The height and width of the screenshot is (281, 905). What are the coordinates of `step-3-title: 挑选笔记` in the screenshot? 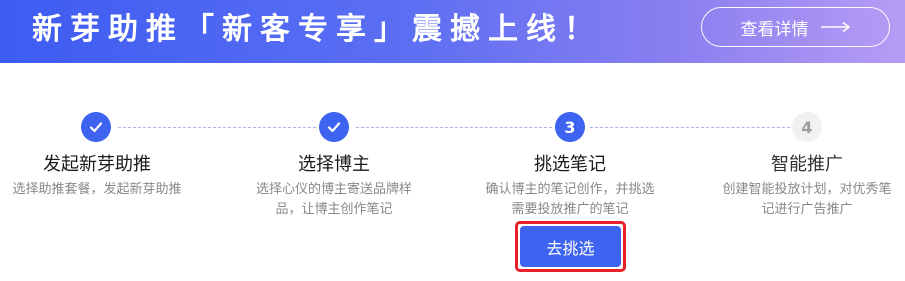 It's located at (570, 164).